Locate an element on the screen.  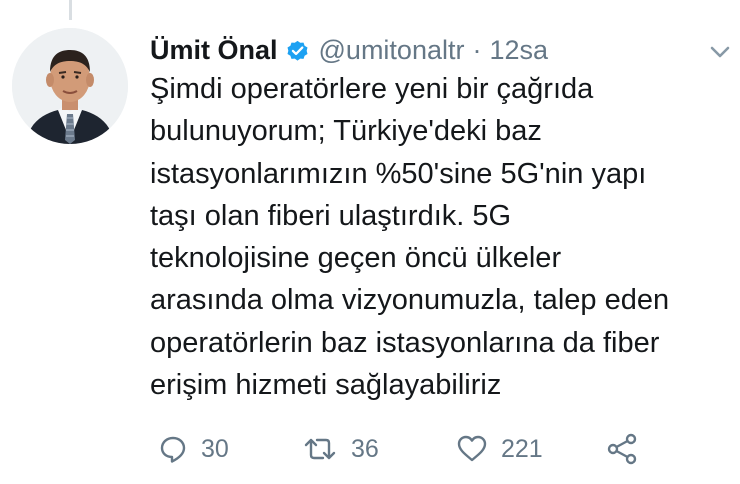
tweet-action-bar: 30 36 221 is located at coordinates (430, 449).